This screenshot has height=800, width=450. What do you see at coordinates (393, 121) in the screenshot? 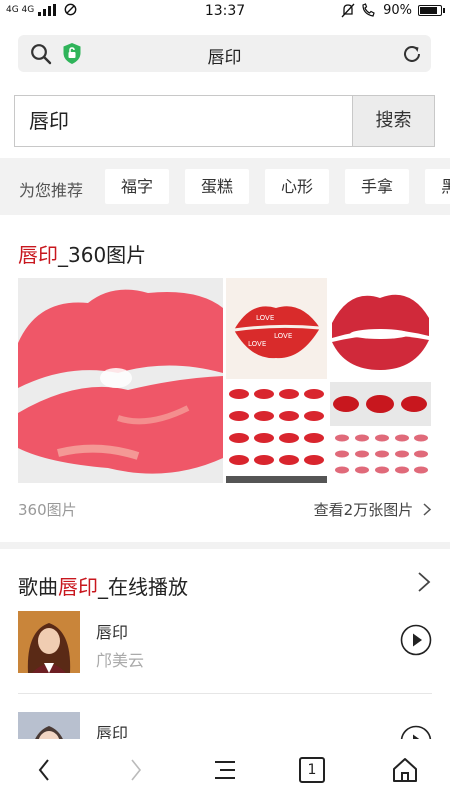
I see `search-button: 搜索` at bounding box center [393, 121].